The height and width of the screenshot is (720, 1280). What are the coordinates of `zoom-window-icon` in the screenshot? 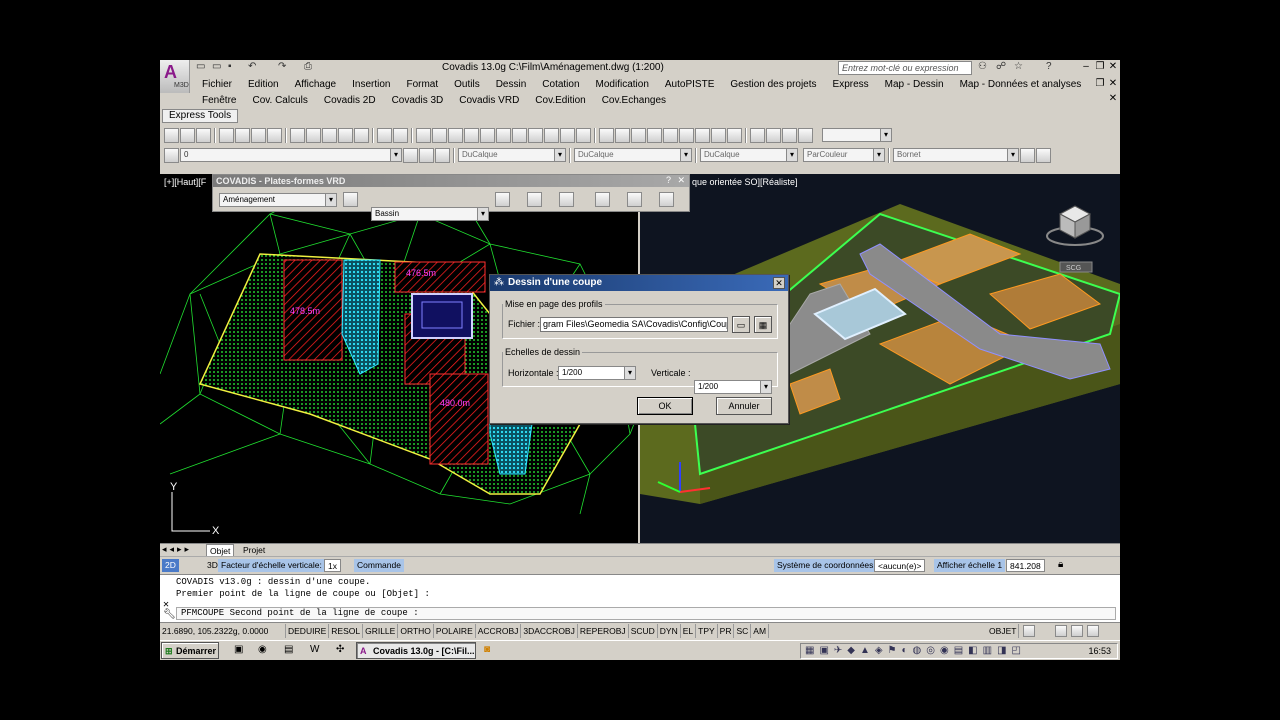 It's located at (455, 135).